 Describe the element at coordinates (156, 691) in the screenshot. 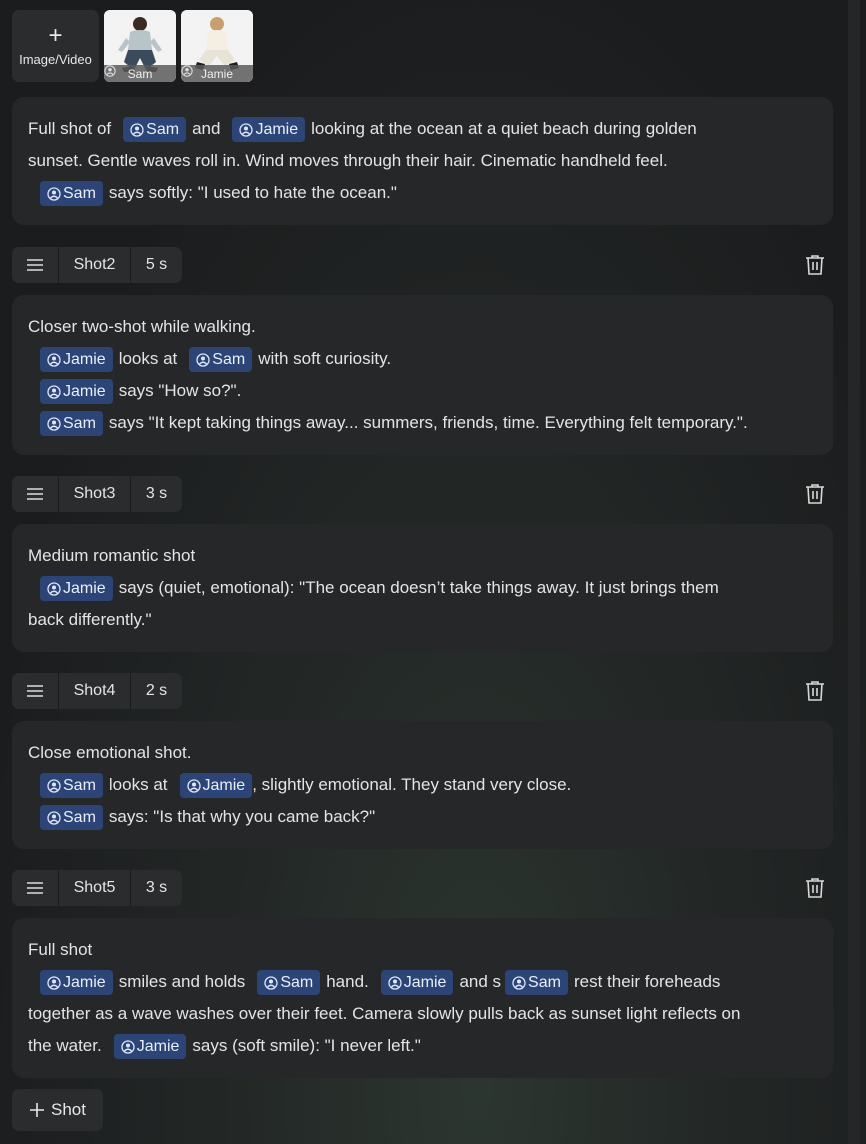

I see `shot-duration: 2 s` at that location.